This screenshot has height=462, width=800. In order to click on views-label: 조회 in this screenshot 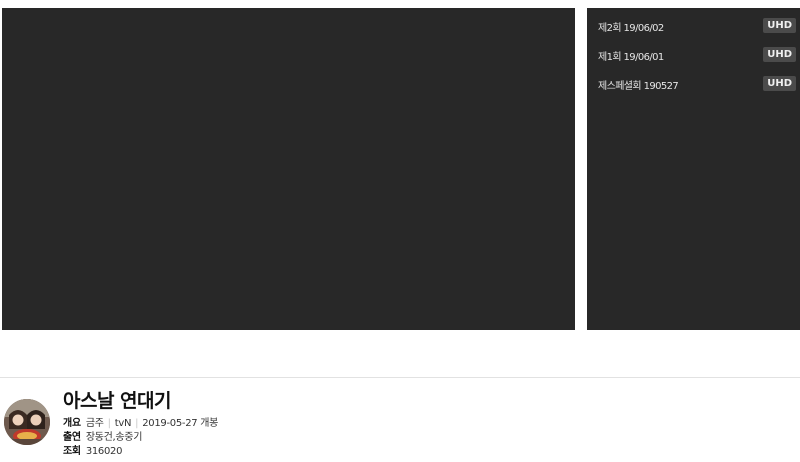, I will do `click(72, 451)`.